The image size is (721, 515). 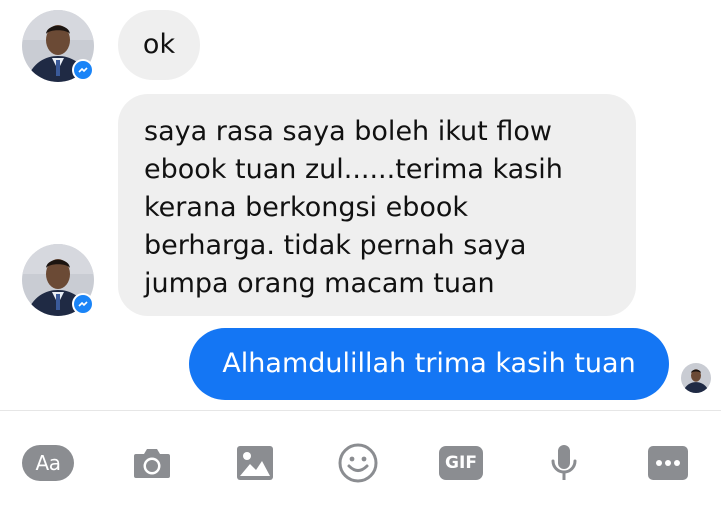 I want to click on message-text: ok, so click(x=159, y=44).